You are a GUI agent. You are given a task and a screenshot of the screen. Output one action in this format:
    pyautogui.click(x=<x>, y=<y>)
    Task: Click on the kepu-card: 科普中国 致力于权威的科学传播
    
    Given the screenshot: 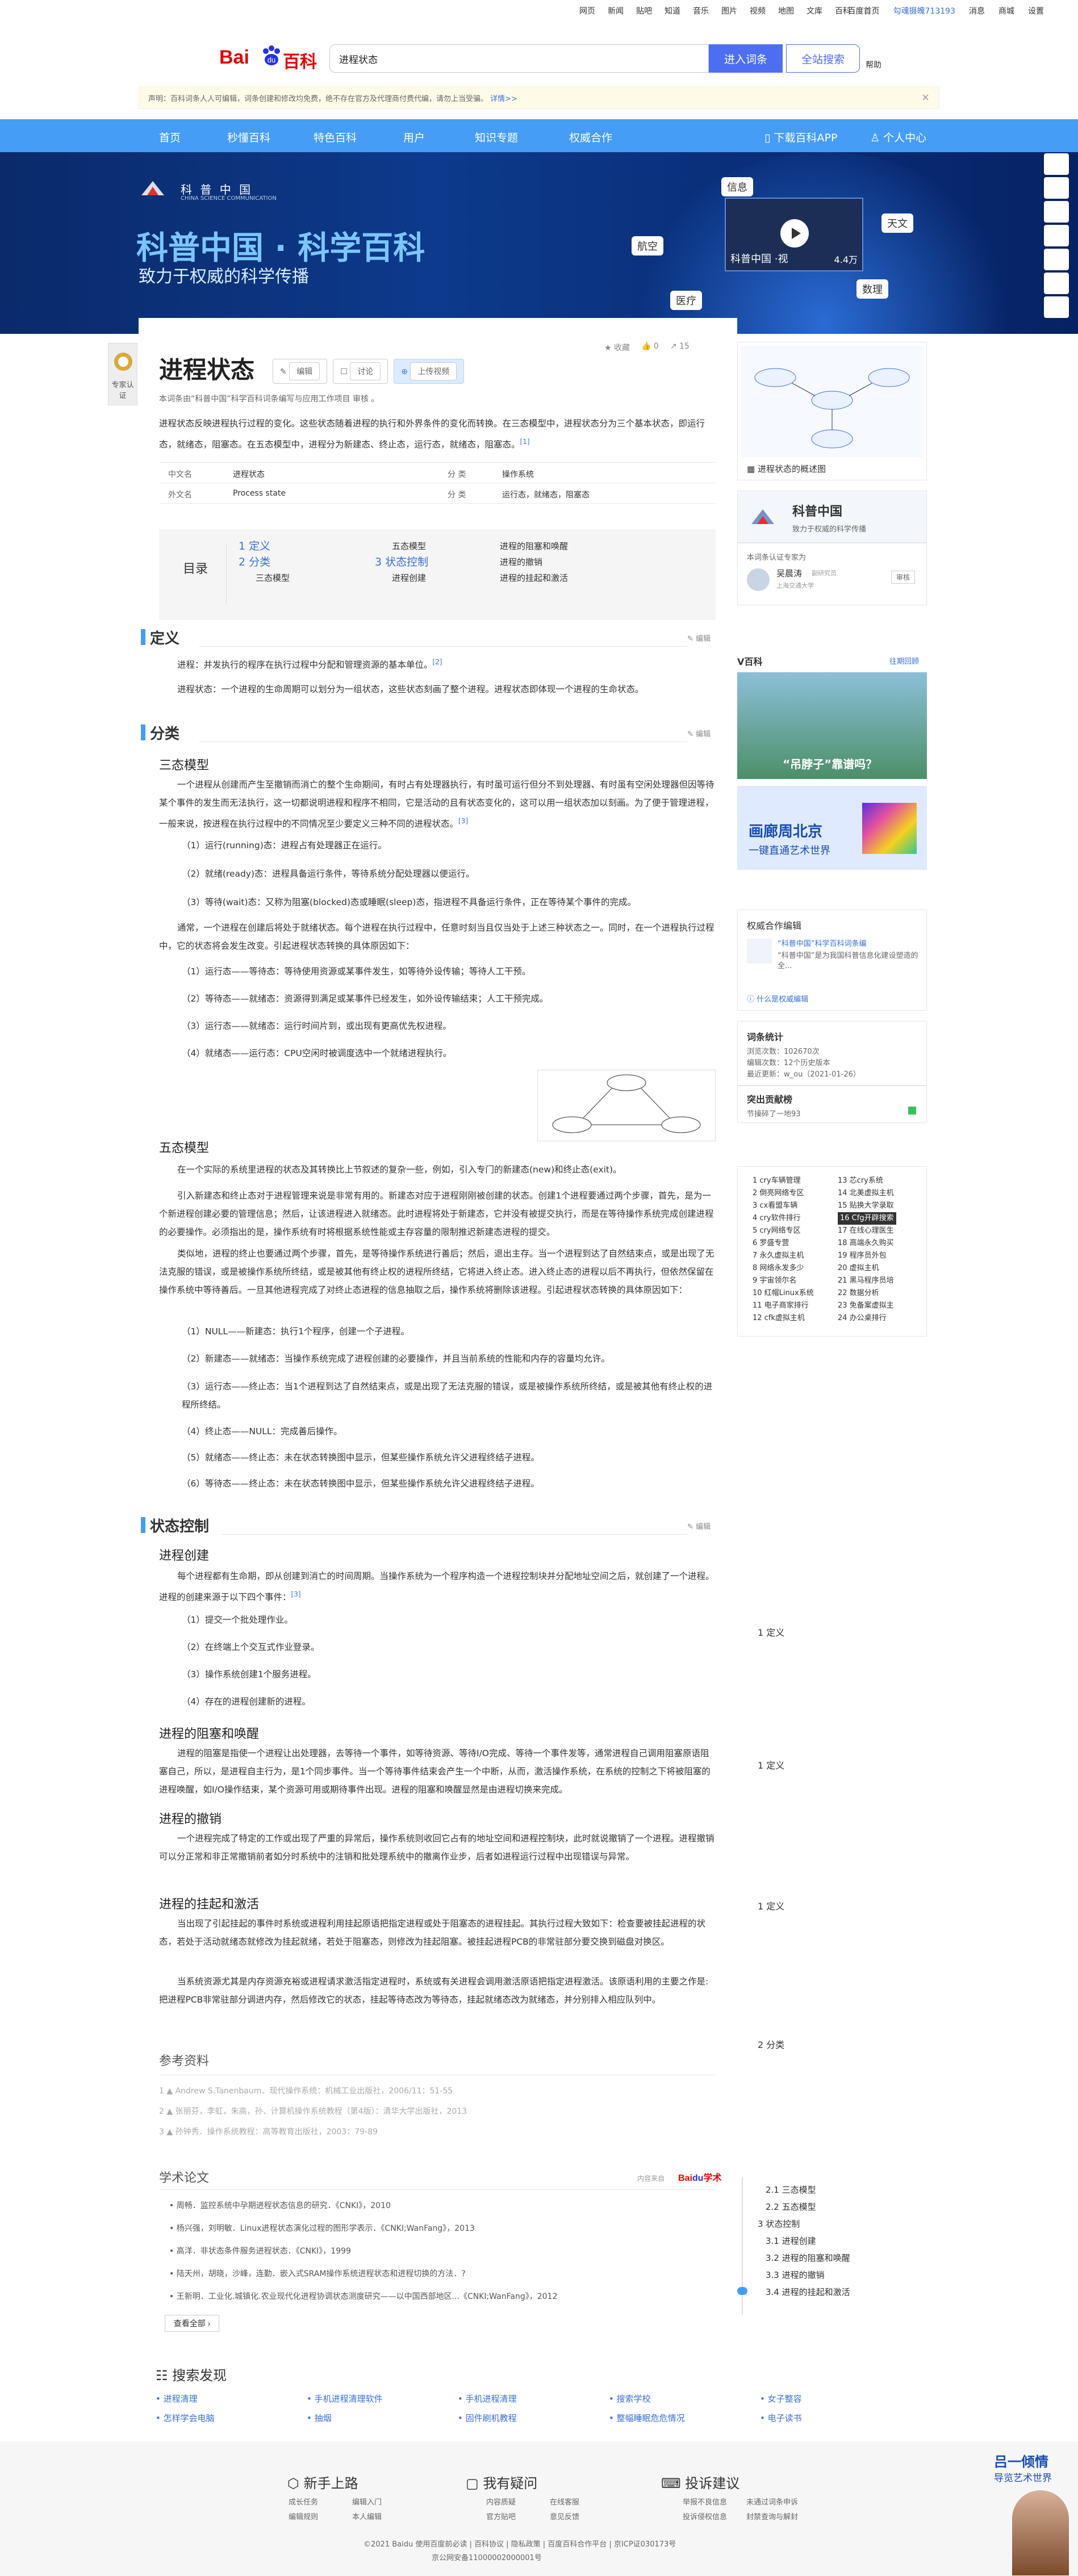 What is the action you would take?
    pyautogui.click(x=832, y=517)
    